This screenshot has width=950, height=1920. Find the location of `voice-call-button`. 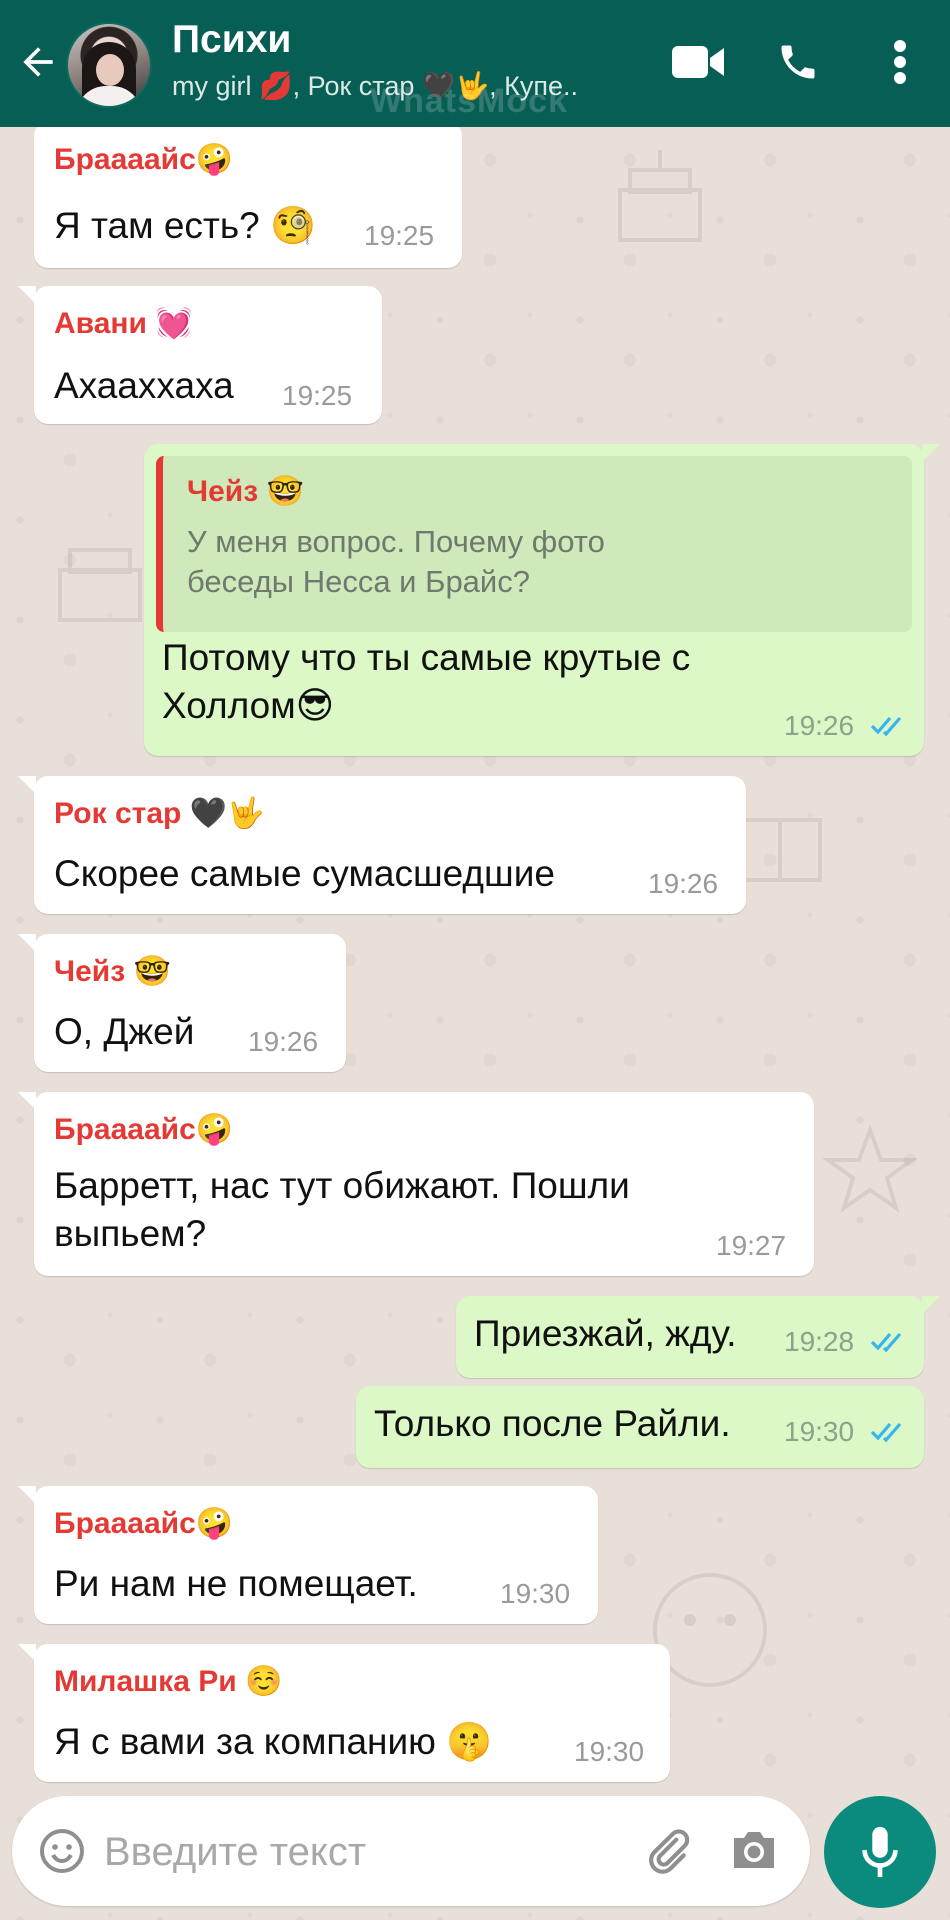

voice-call-button is located at coordinates (798, 62).